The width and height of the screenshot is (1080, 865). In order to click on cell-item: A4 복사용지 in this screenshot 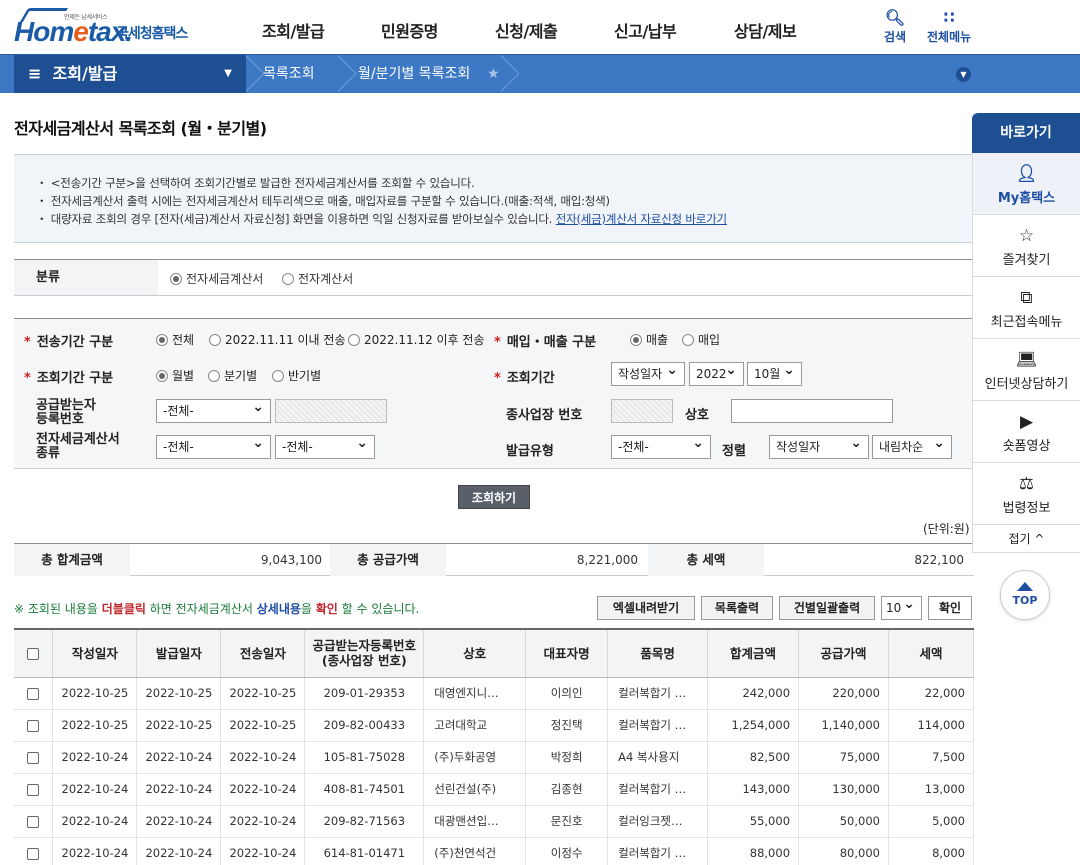, I will do `click(658, 757)`.